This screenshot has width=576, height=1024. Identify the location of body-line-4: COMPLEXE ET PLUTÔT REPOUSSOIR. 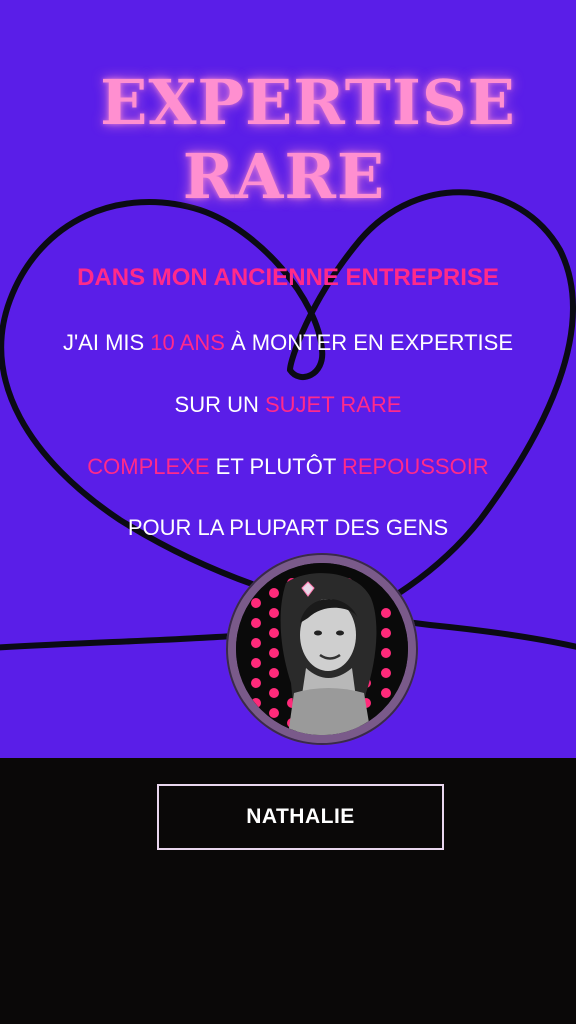
(288, 467).